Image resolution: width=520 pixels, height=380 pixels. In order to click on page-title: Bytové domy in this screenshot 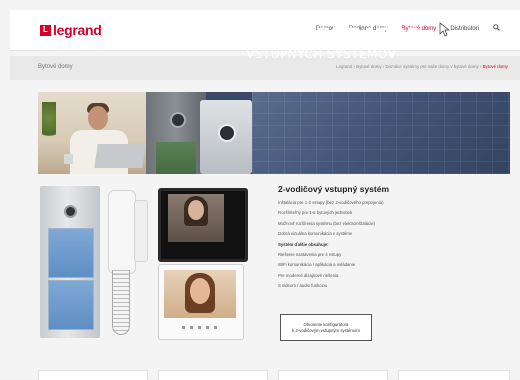, I will do `click(55, 67)`.